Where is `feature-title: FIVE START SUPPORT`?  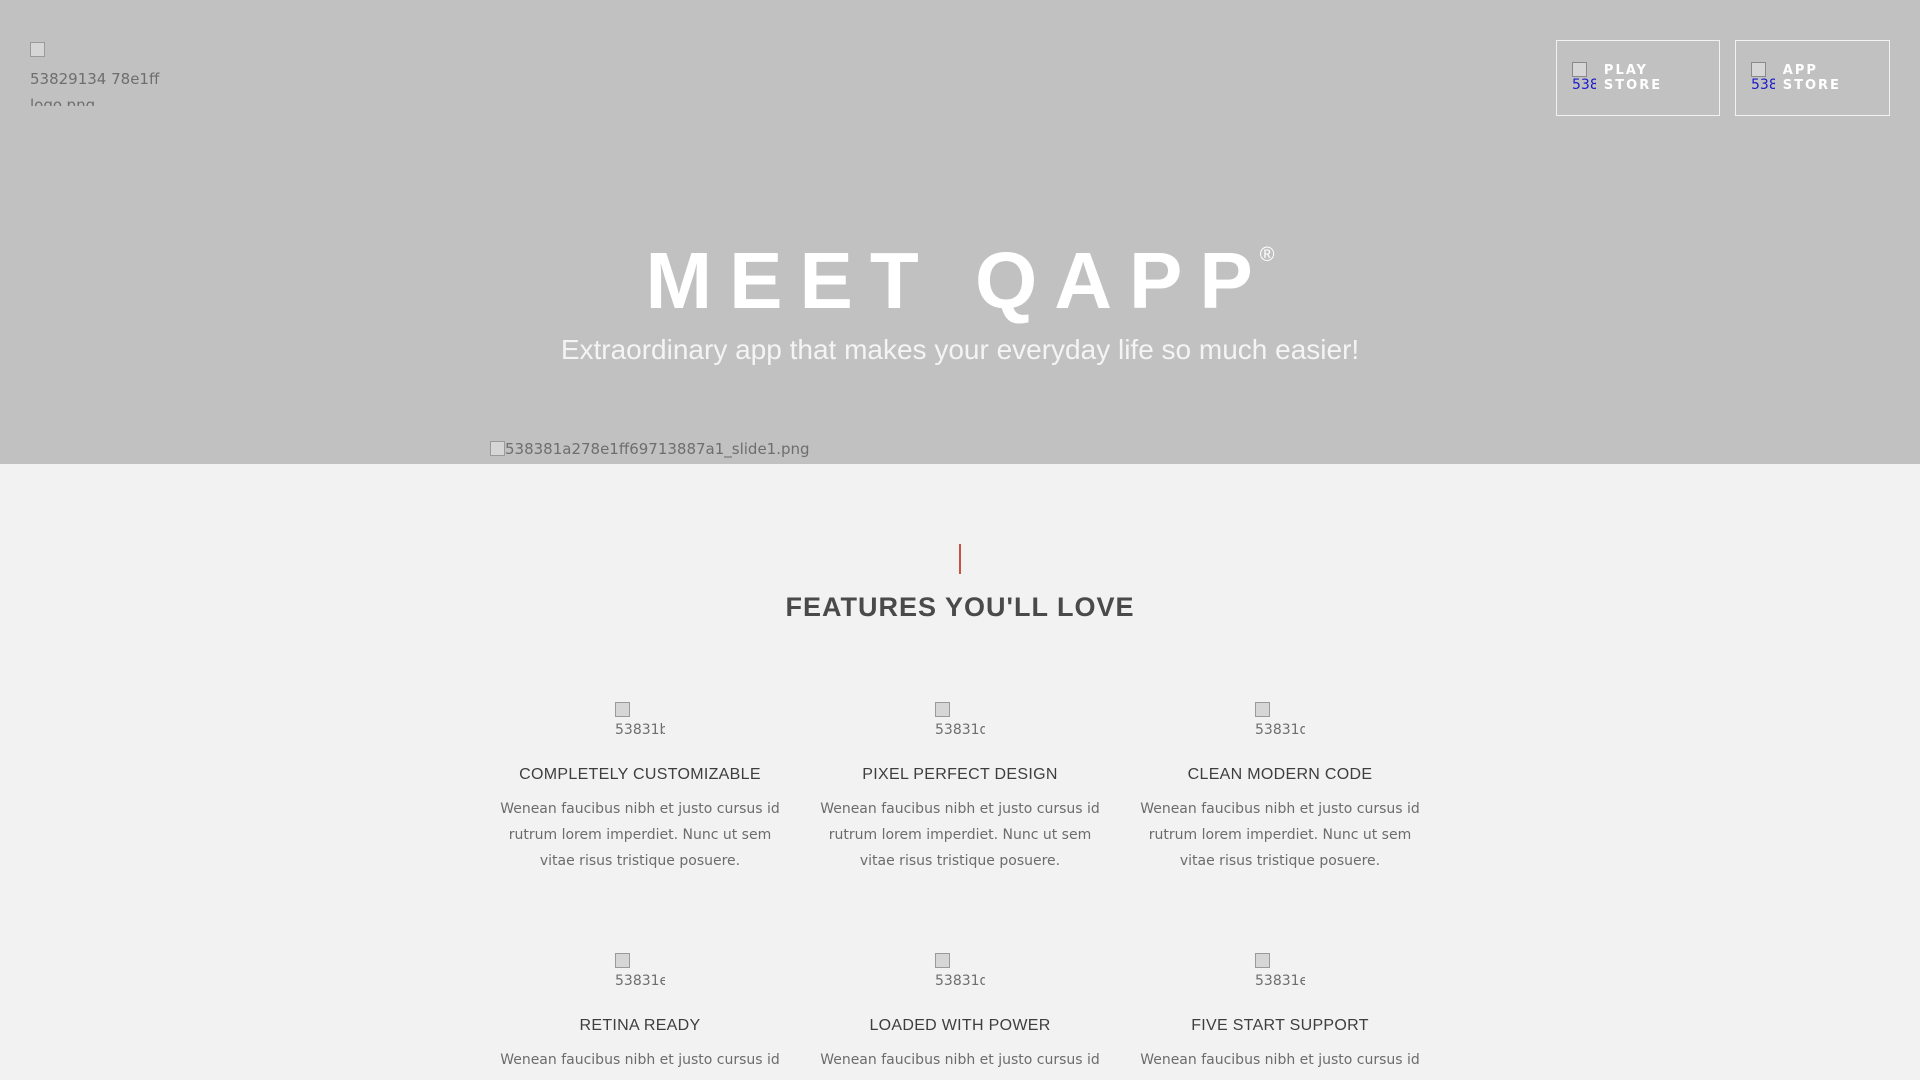 feature-title: FIVE START SUPPORT is located at coordinates (1280, 1025).